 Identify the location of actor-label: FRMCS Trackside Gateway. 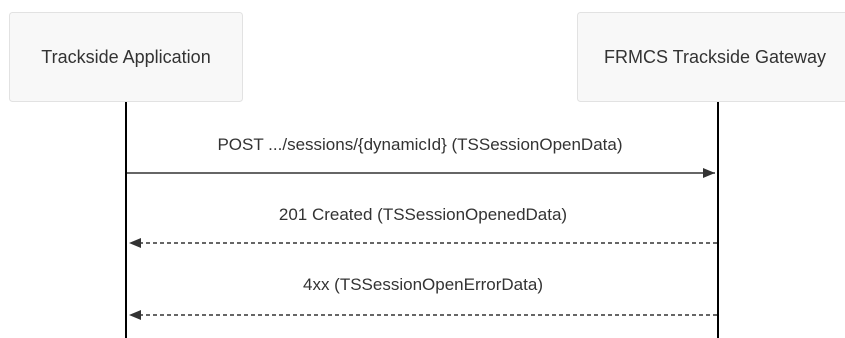
(715, 57).